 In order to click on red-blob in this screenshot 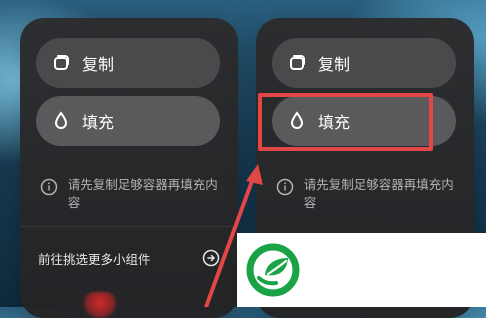, I will do `click(100, 305)`.